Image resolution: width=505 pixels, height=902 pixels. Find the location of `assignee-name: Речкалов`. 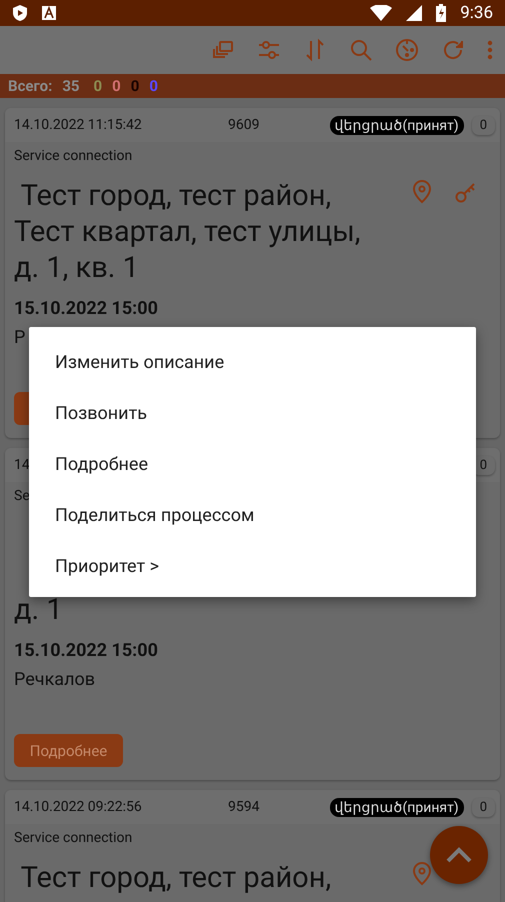

assignee-name: Речкалов is located at coordinates (55, 679).